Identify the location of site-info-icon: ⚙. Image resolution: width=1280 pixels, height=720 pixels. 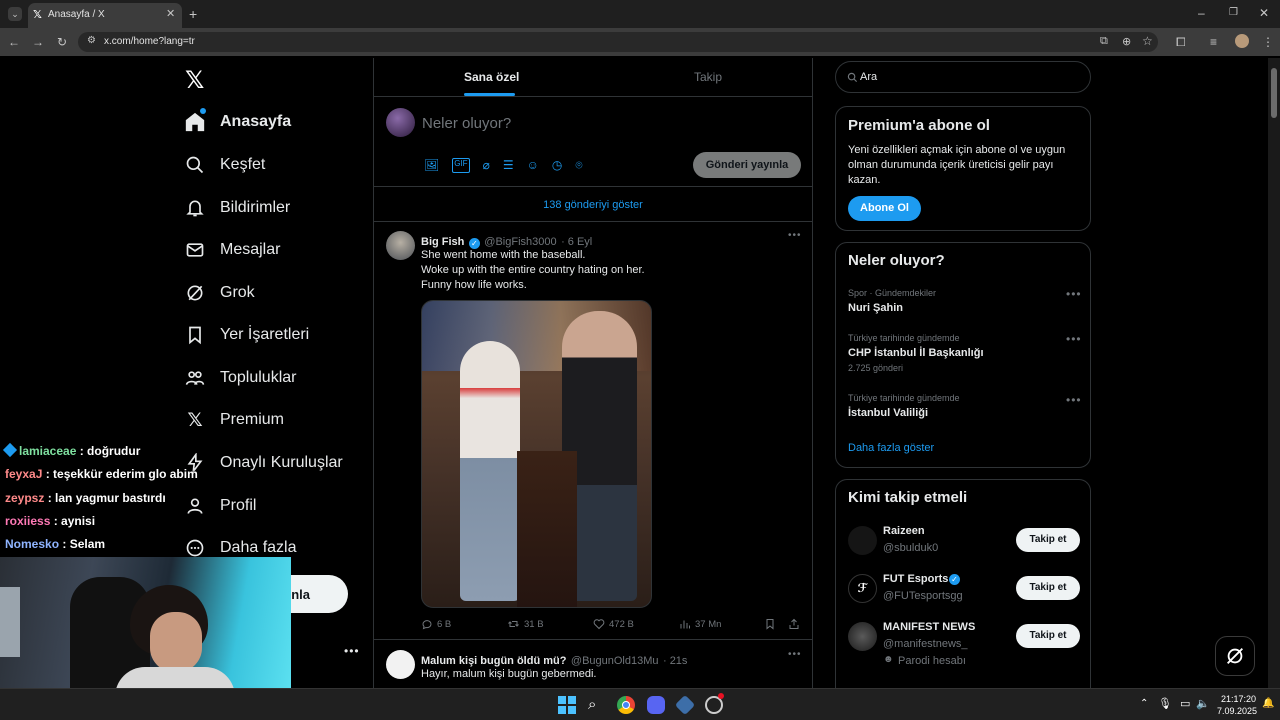
(91, 40).